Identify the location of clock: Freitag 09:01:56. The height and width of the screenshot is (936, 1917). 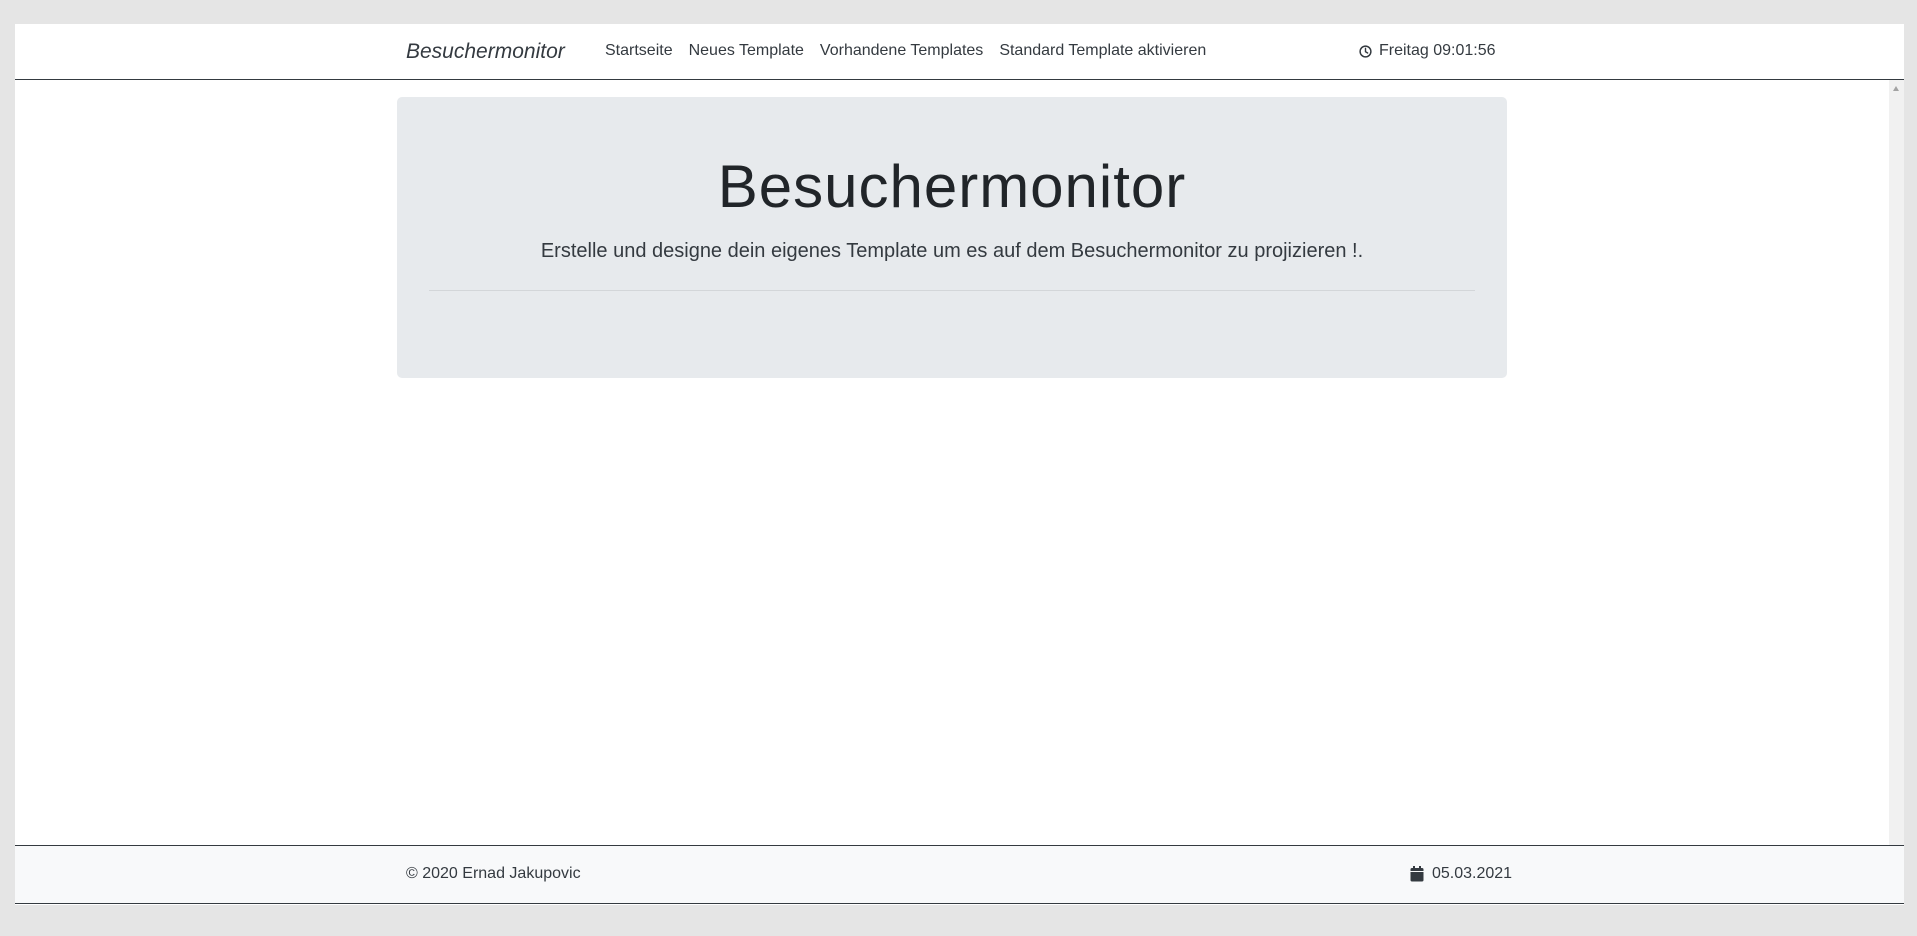
(1427, 51).